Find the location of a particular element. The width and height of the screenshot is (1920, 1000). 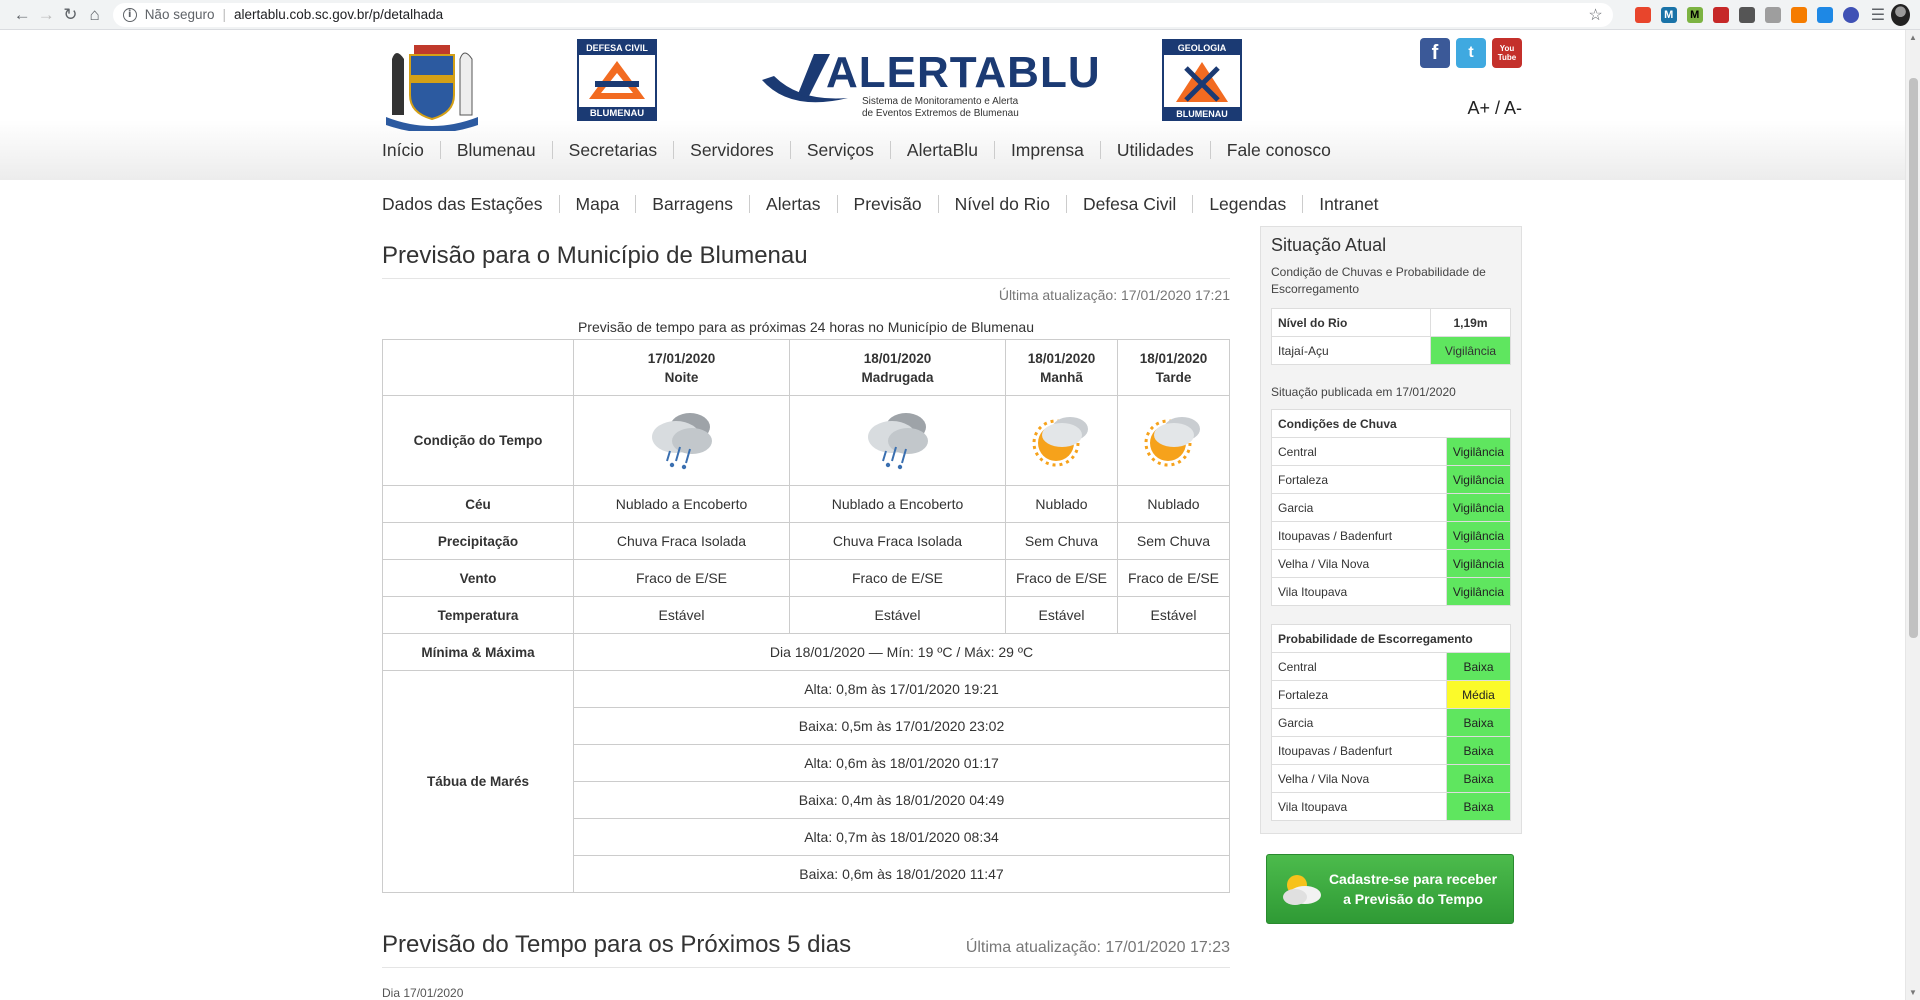

extension-gear-icon is located at coordinates (1746, 14).